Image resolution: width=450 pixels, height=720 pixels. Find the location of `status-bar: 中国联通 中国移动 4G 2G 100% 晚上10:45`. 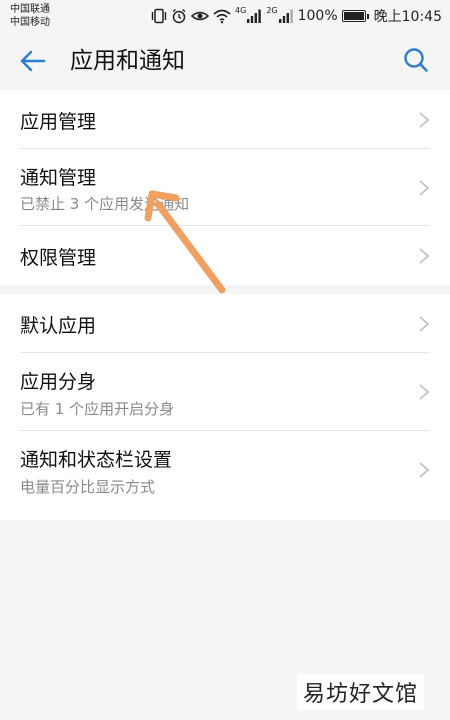

status-bar: 中国联通 中国移动 4G 2G 100% 晚上10:45 is located at coordinates (225, 16).